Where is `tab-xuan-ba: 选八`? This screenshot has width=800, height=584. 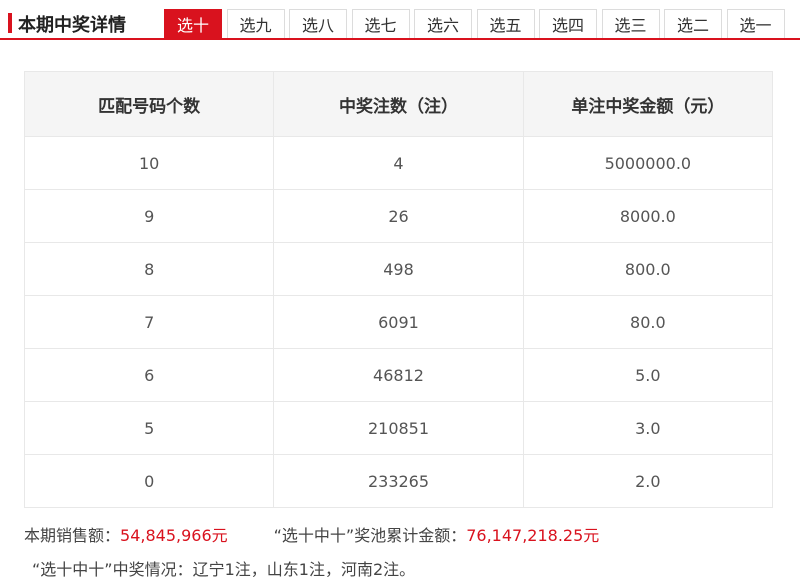 tab-xuan-ba: 选八 is located at coordinates (318, 23).